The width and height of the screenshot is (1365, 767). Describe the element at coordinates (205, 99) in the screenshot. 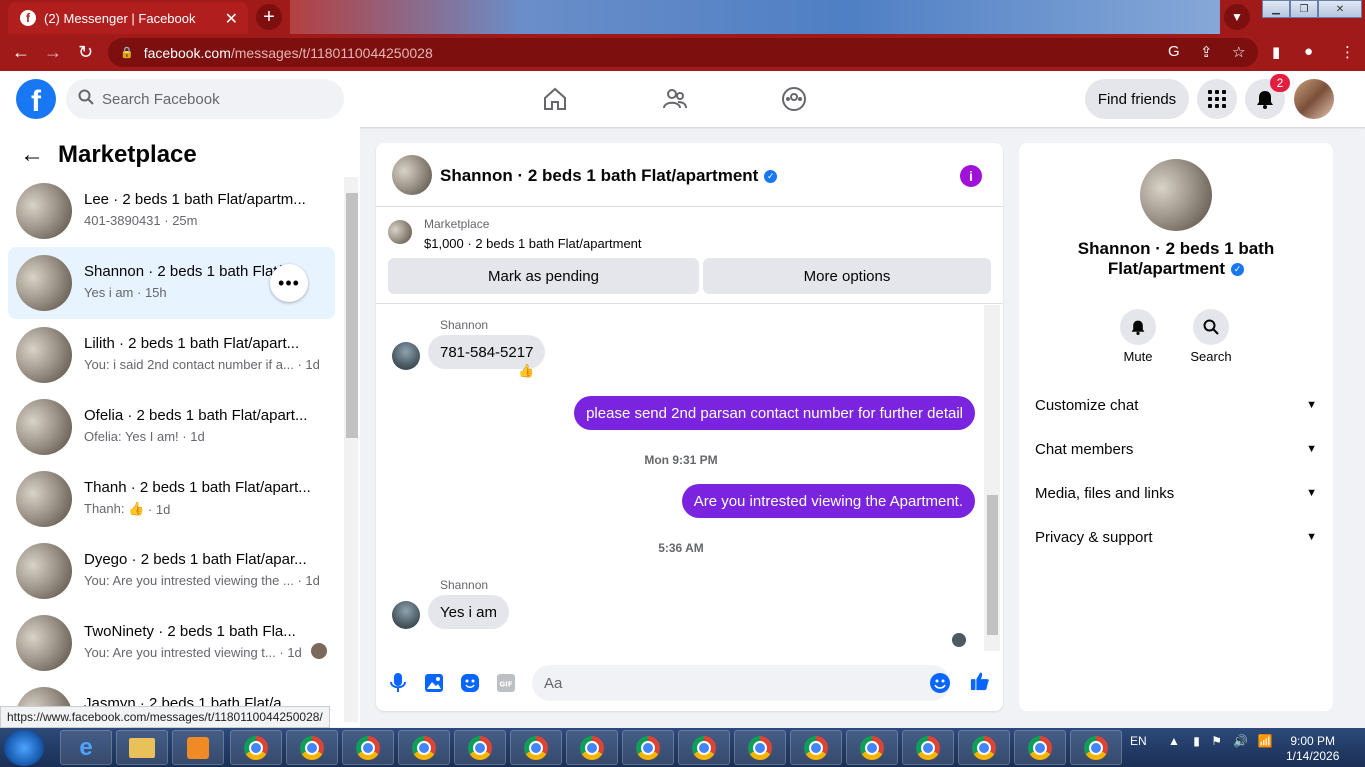

I see `search-input: Search Facebook` at that location.